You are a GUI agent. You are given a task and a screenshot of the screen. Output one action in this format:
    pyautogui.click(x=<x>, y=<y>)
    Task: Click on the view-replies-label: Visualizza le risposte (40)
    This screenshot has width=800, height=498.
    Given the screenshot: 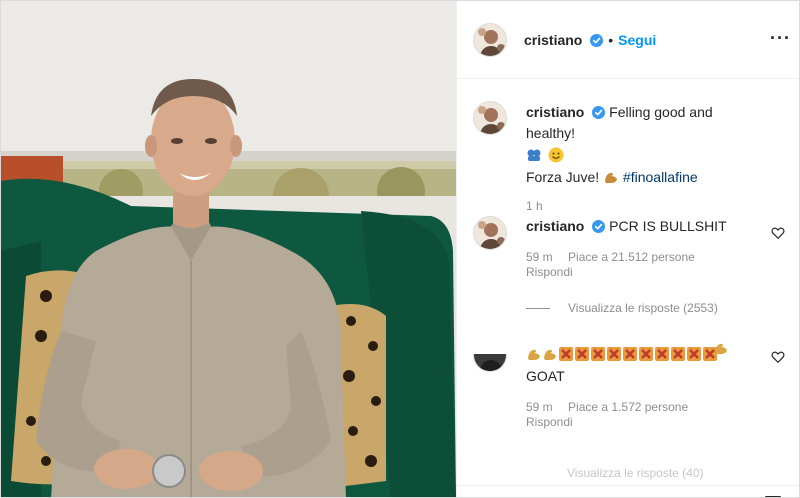 What is the action you would take?
    pyautogui.click(x=635, y=473)
    